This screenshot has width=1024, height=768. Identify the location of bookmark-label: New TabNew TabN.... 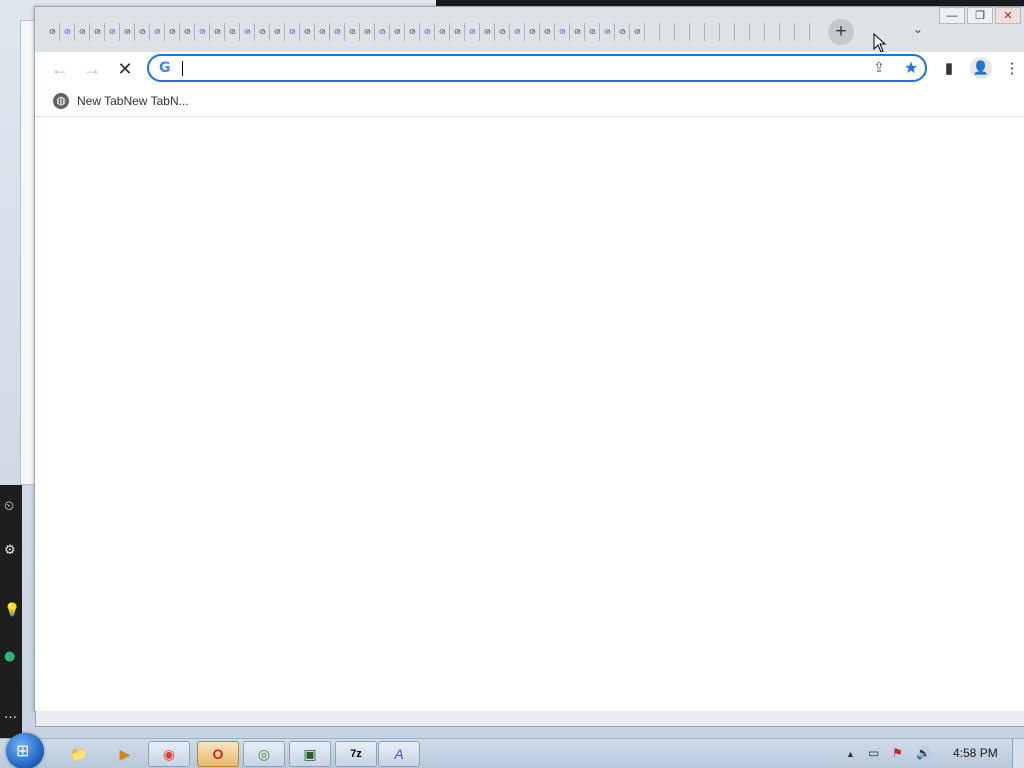
(133, 101).